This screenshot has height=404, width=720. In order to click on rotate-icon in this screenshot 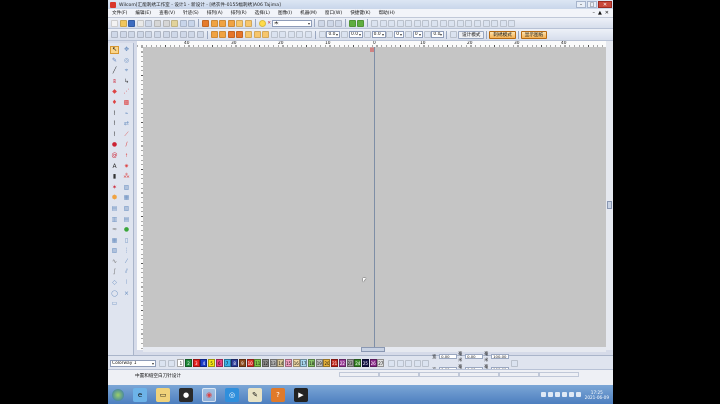, I will do `click(427, 34)`.